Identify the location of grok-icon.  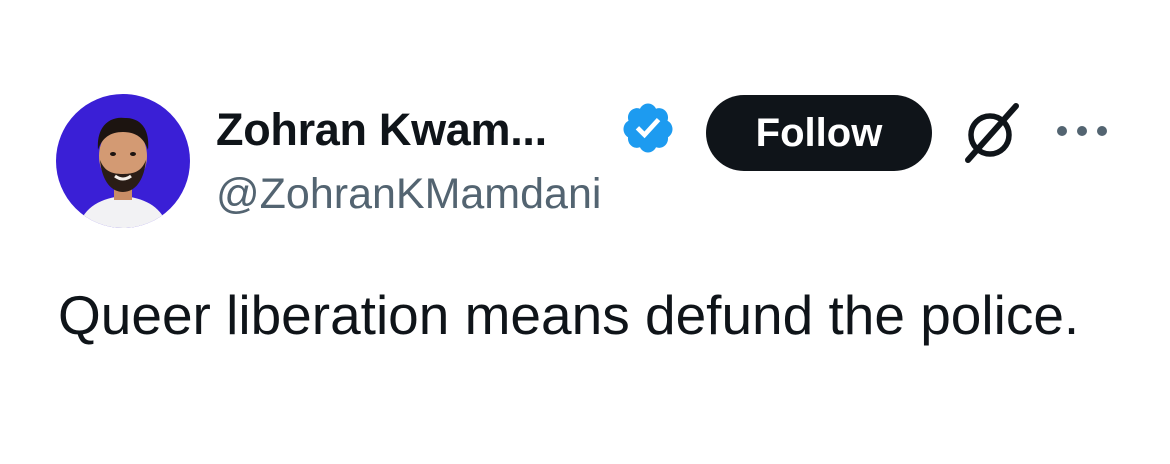
(990, 133).